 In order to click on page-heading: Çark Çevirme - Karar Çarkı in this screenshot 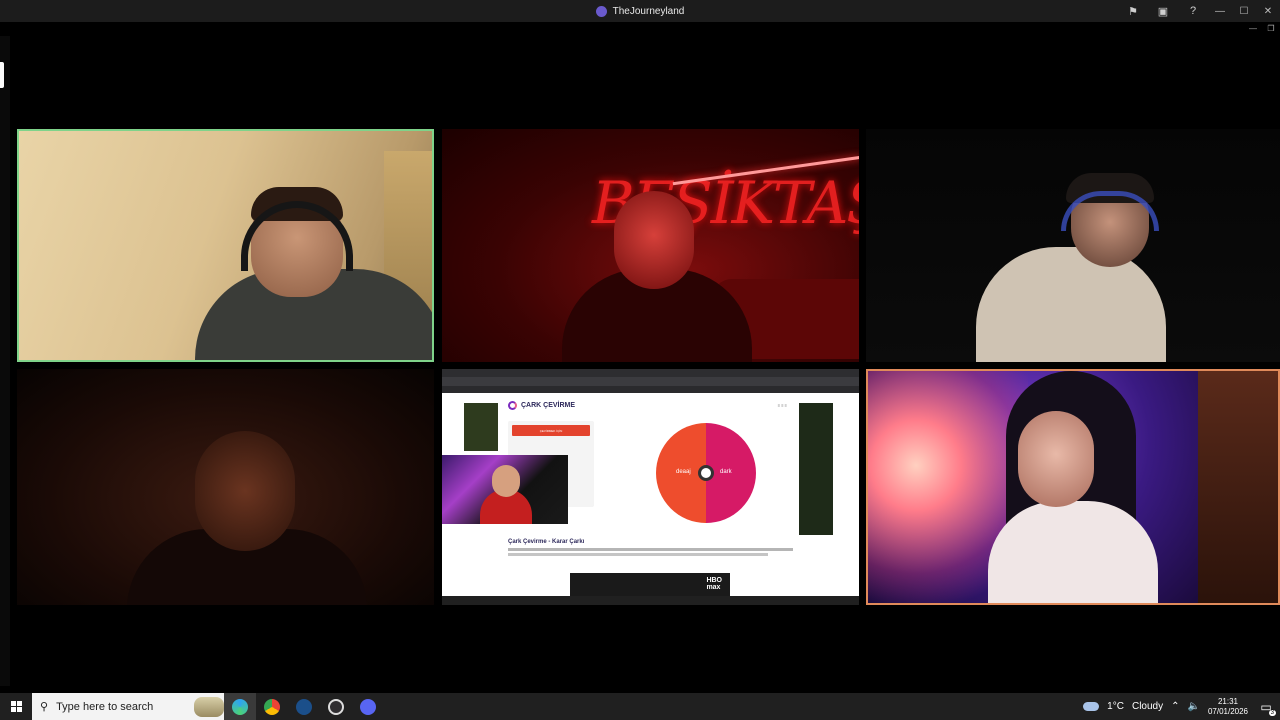, I will do `click(546, 542)`.